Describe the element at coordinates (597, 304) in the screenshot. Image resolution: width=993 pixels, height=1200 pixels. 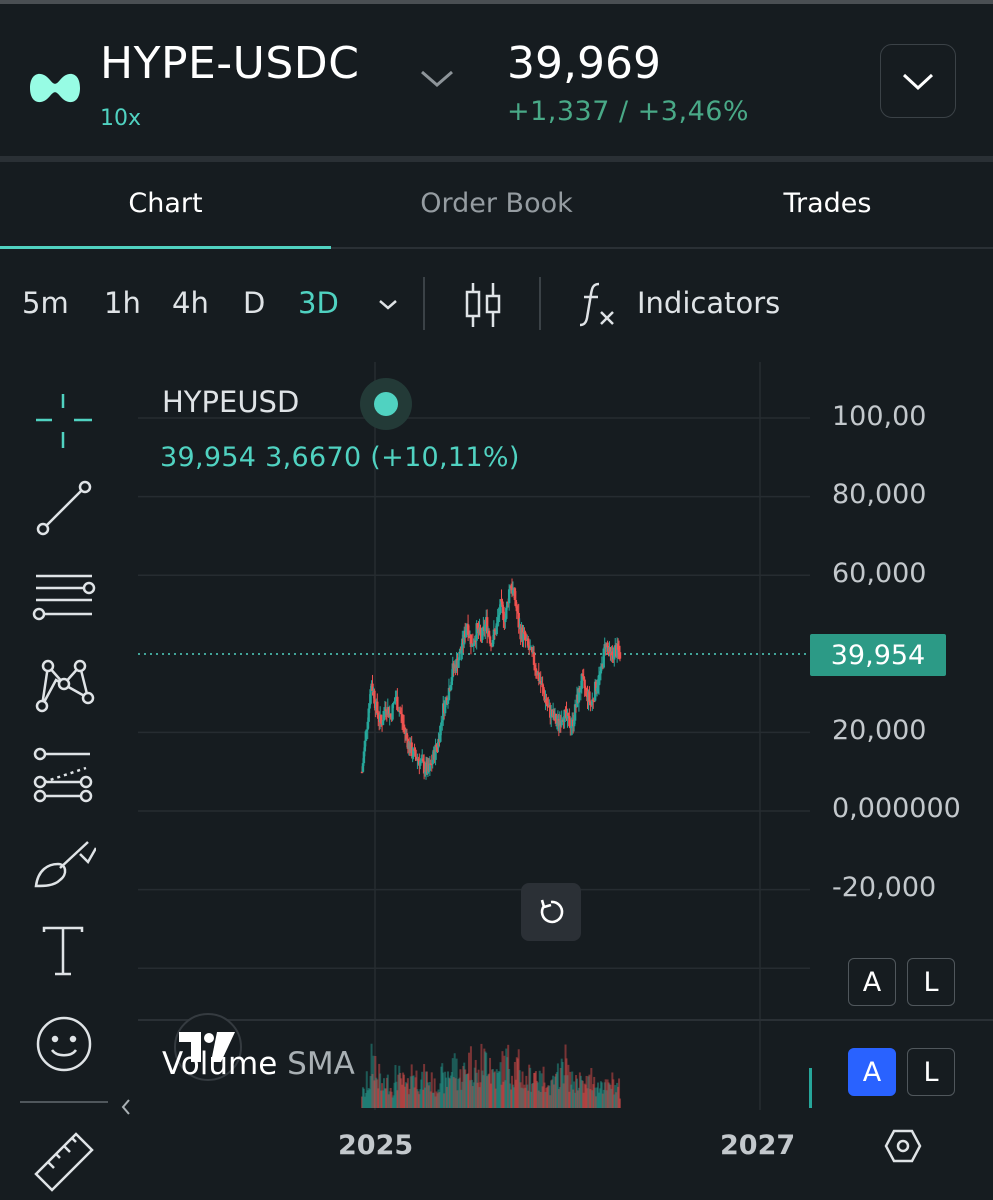
I see `function-icon` at that location.